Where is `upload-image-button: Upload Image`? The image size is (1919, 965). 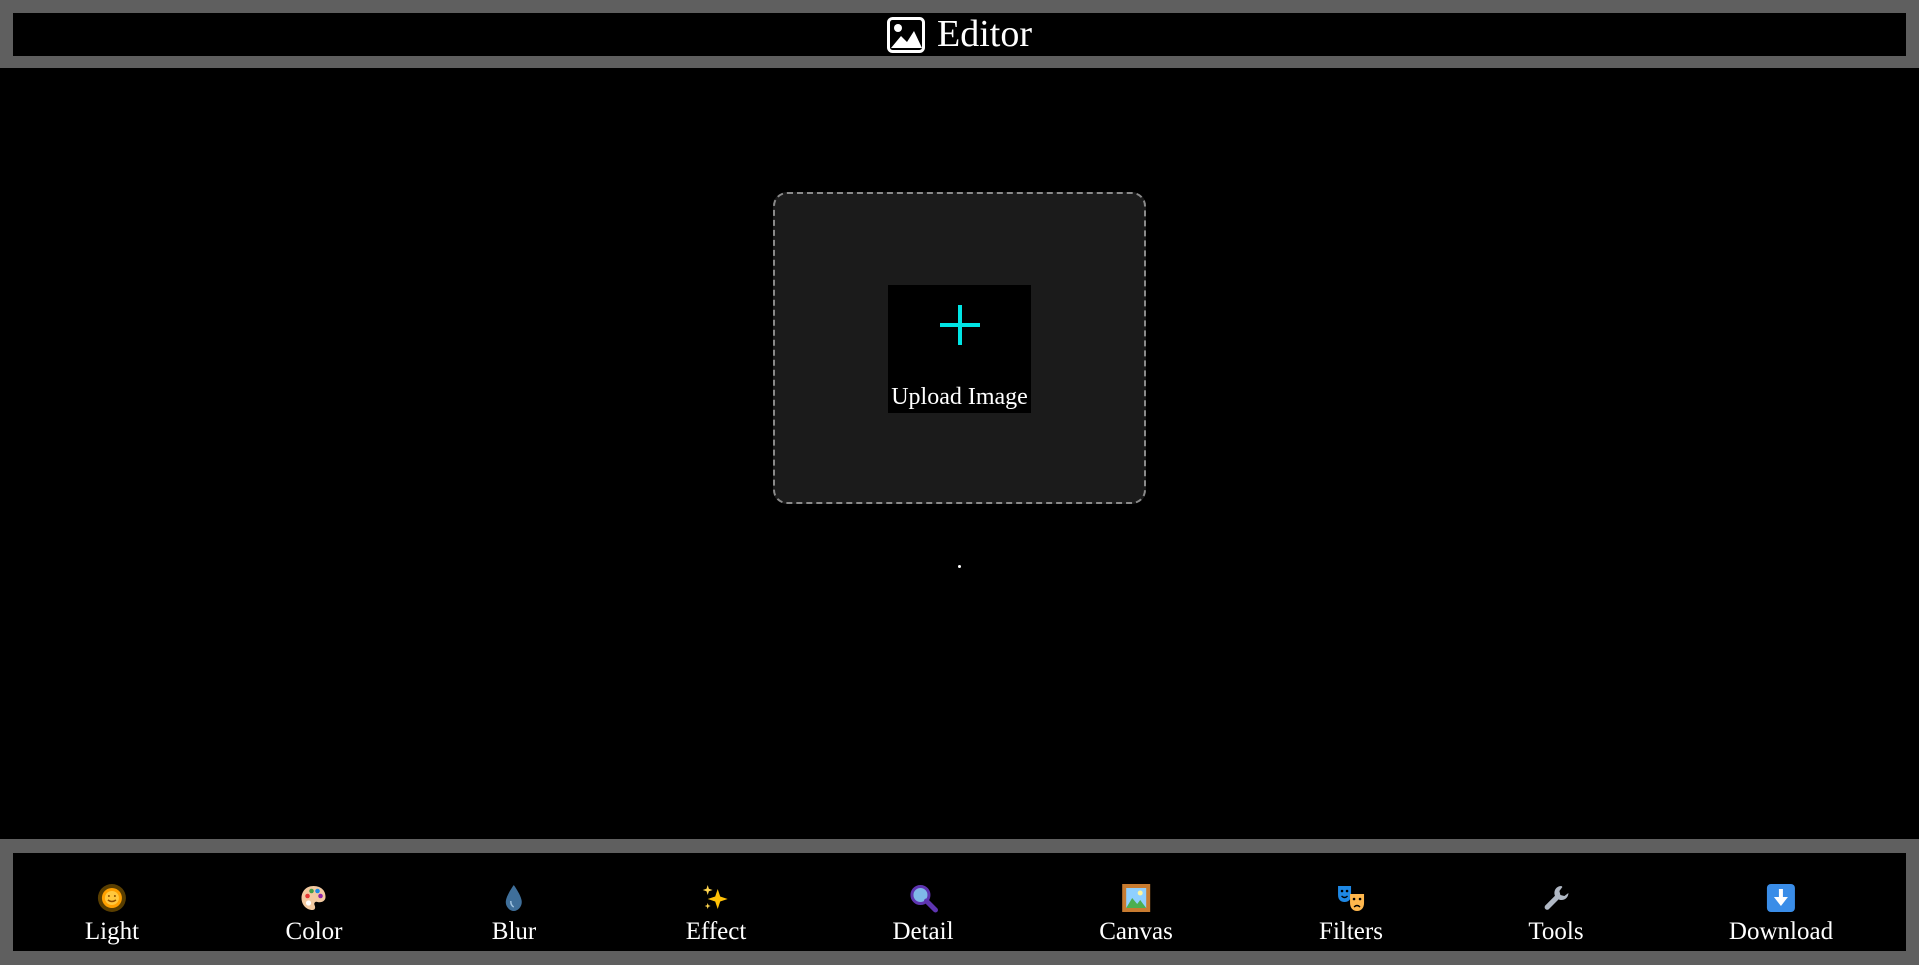
upload-image-button: Upload Image is located at coordinates (959, 349).